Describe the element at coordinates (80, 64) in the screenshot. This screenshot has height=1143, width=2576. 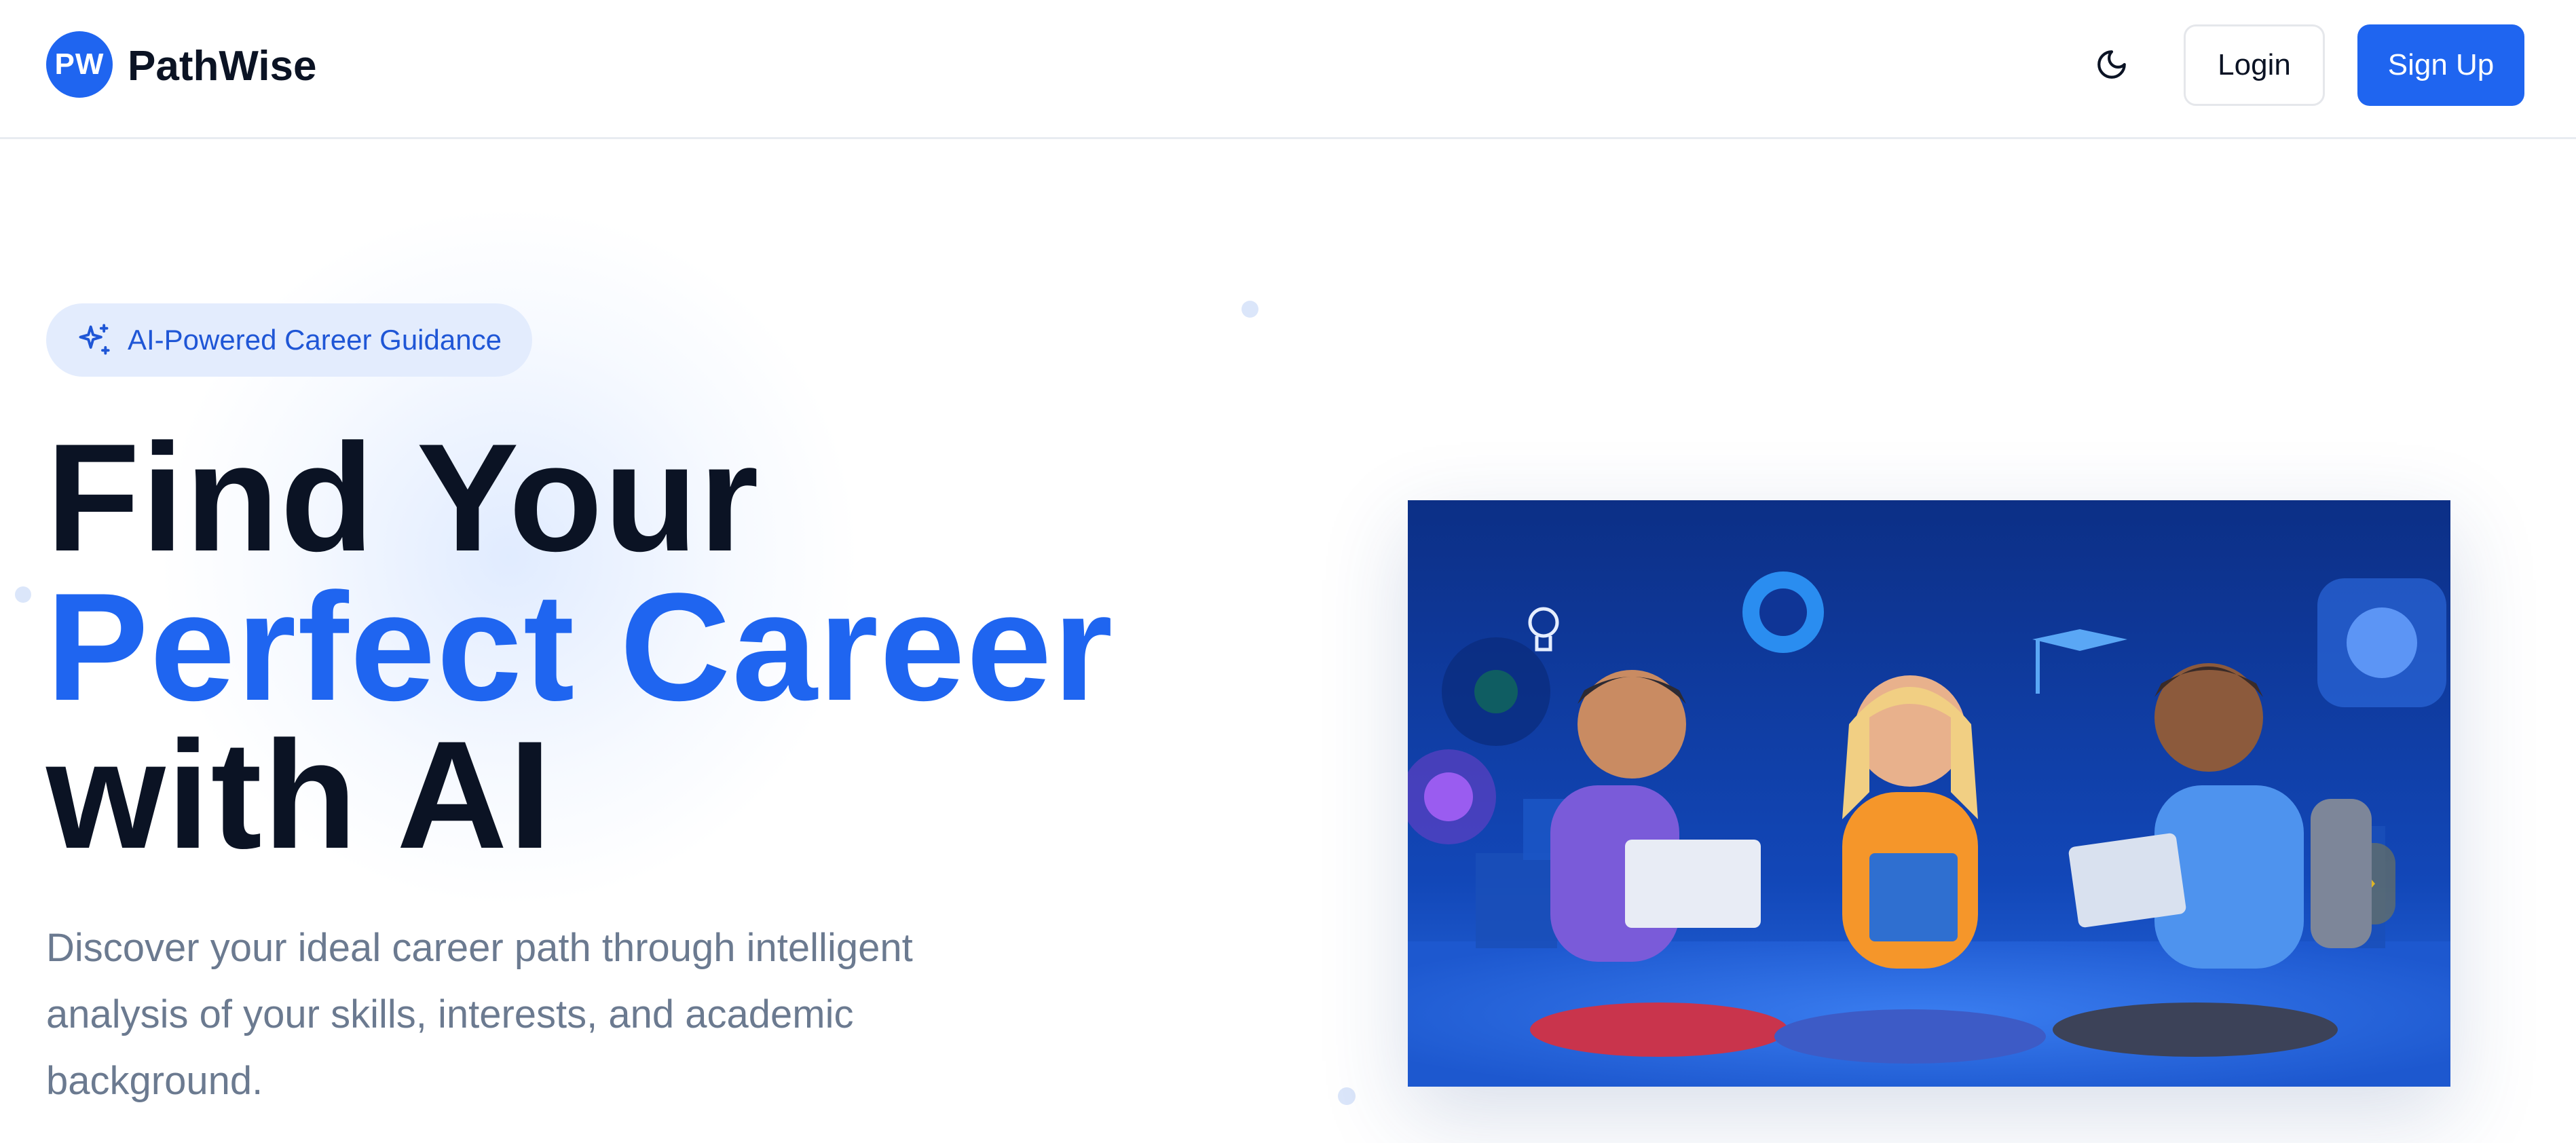
I see `logo-badge: PW` at that location.